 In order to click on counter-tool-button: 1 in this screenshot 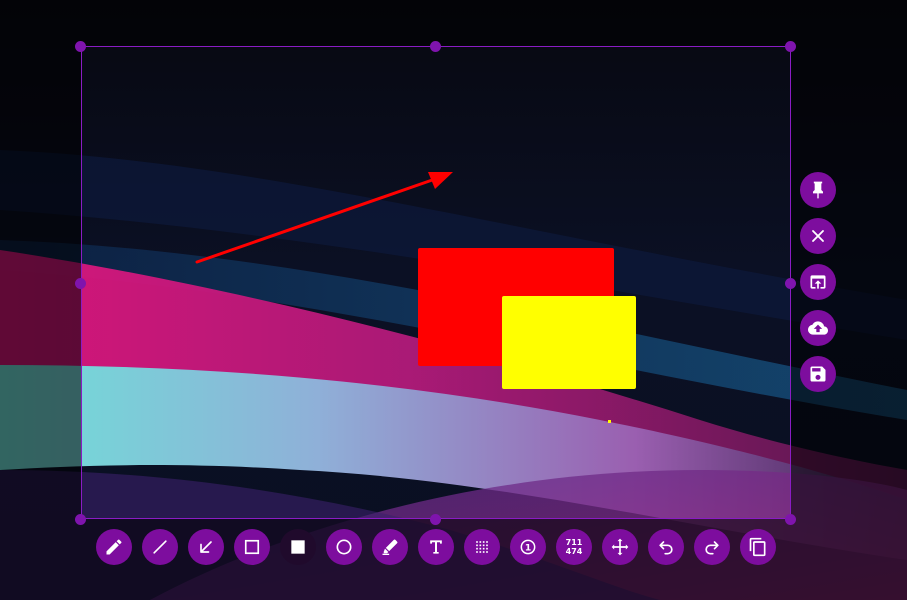, I will do `click(528, 547)`.